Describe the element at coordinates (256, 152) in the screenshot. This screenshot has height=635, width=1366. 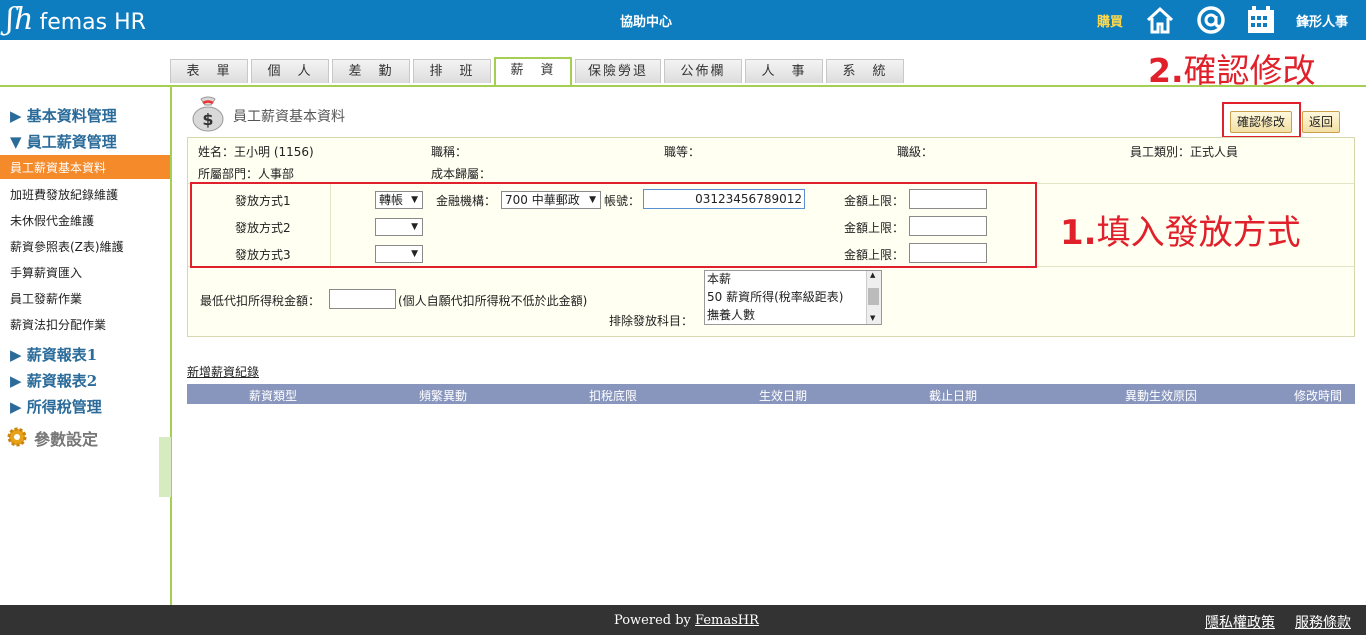
I see `employee-name: 姓名：王小明 (1156)` at that location.